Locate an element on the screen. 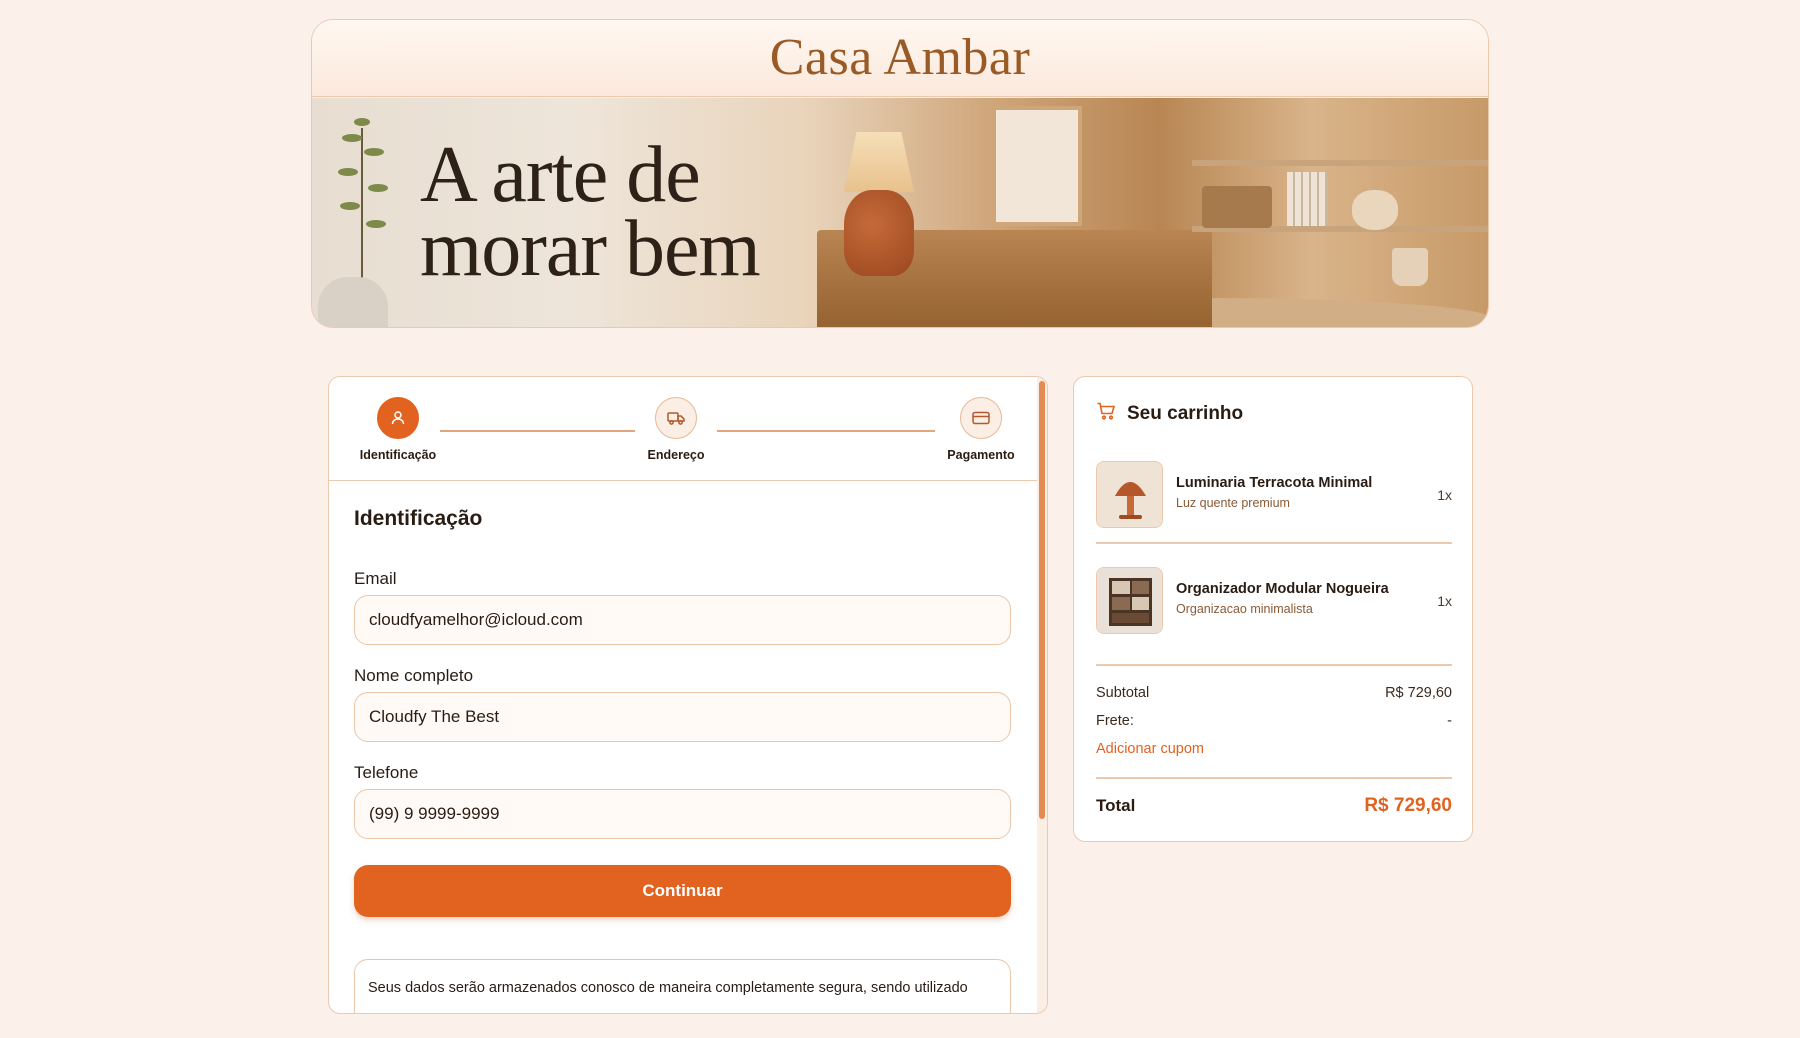 This screenshot has width=1800, height=1038. lamp-base-decoration is located at coordinates (879, 233).